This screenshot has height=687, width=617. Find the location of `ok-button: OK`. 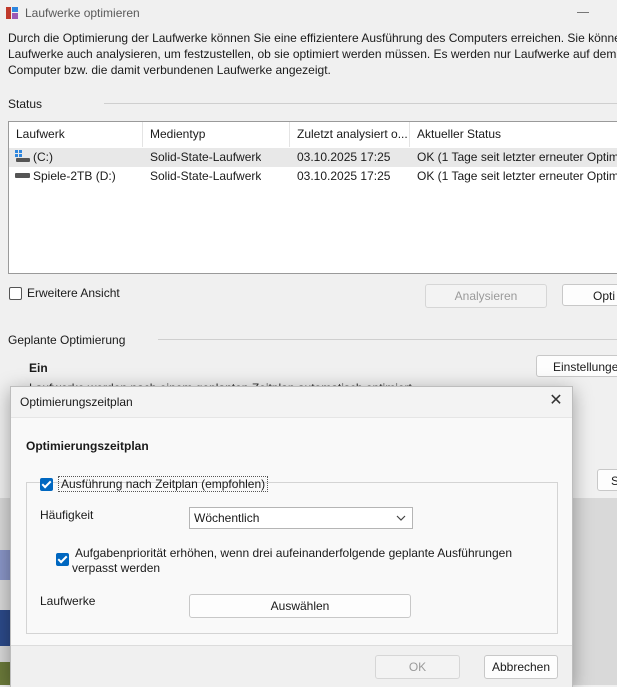

ok-button: OK is located at coordinates (417, 667).